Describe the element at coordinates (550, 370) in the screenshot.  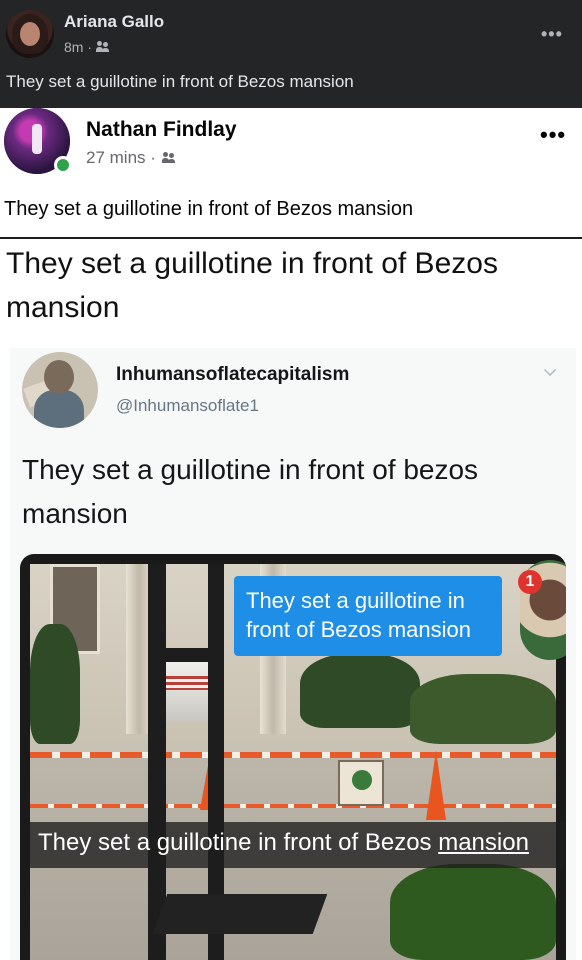
I see `chevron-down-icon` at that location.